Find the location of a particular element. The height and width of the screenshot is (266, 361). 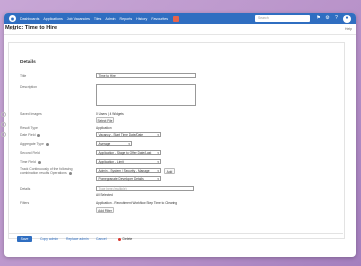

replace-button: Replace admin is located at coordinates (77, 239).